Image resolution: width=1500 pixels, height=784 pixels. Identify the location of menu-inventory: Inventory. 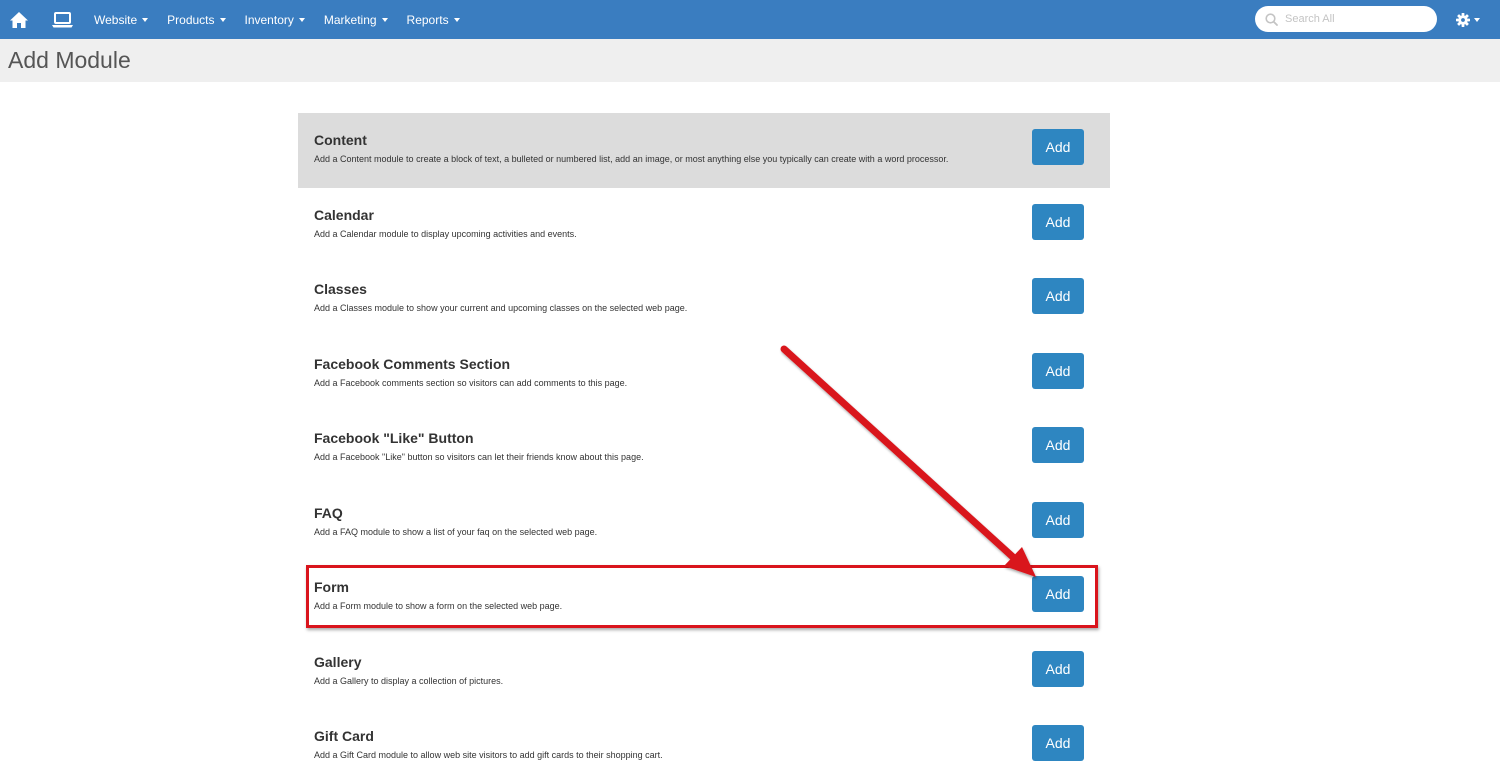
(275, 20).